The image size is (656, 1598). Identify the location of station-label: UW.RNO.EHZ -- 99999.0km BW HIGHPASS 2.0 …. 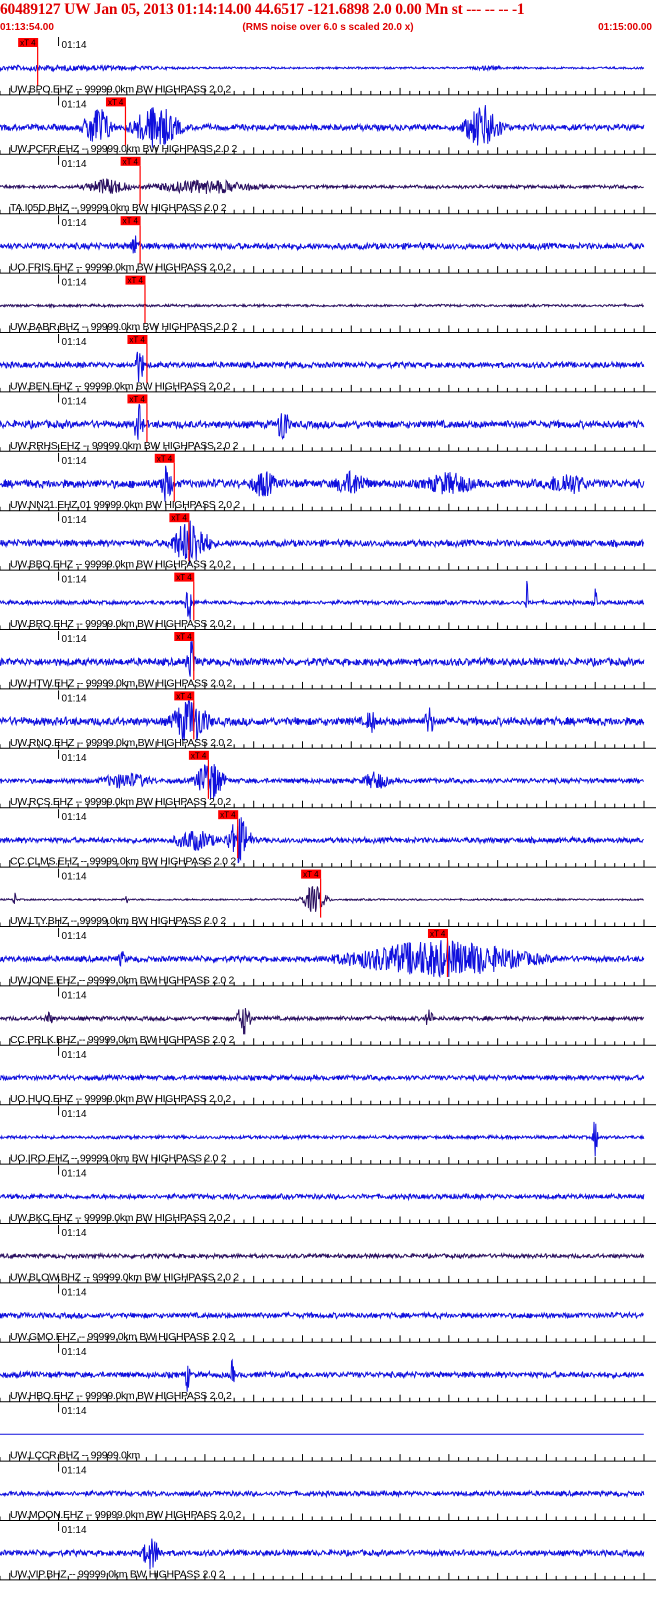
(121, 743).